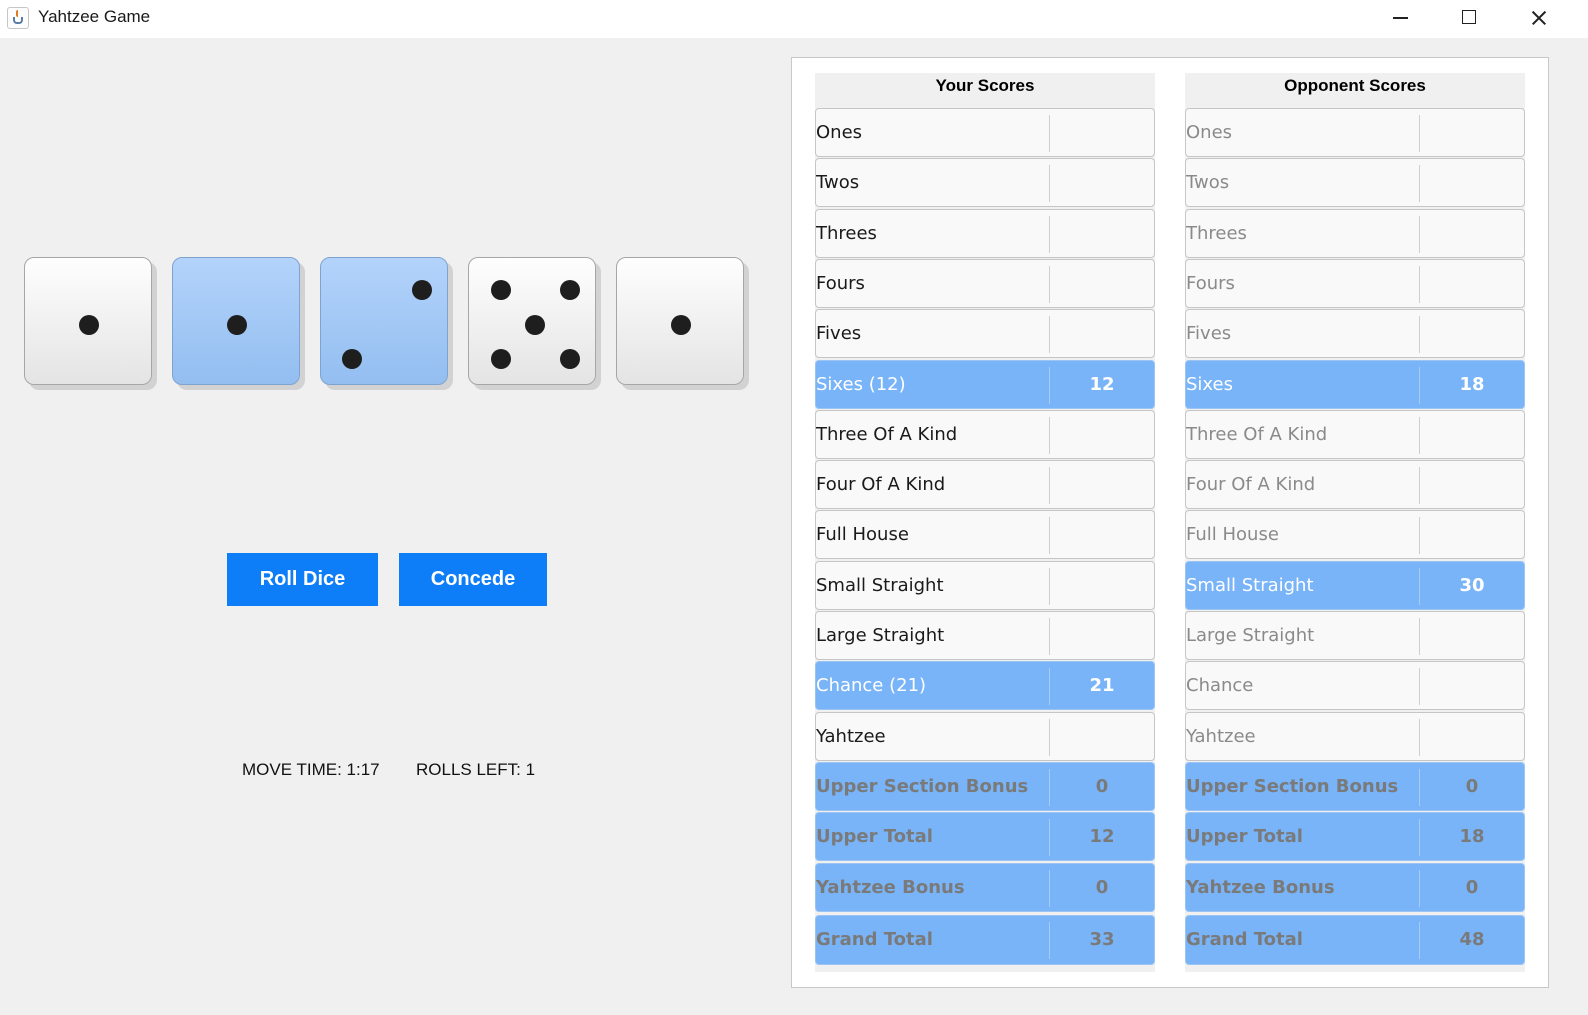 This screenshot has height=1015, width=1588. Describe the element at coordinates (985, 132) in the screenshot. I see `your-row-ones: Ones` at that location.